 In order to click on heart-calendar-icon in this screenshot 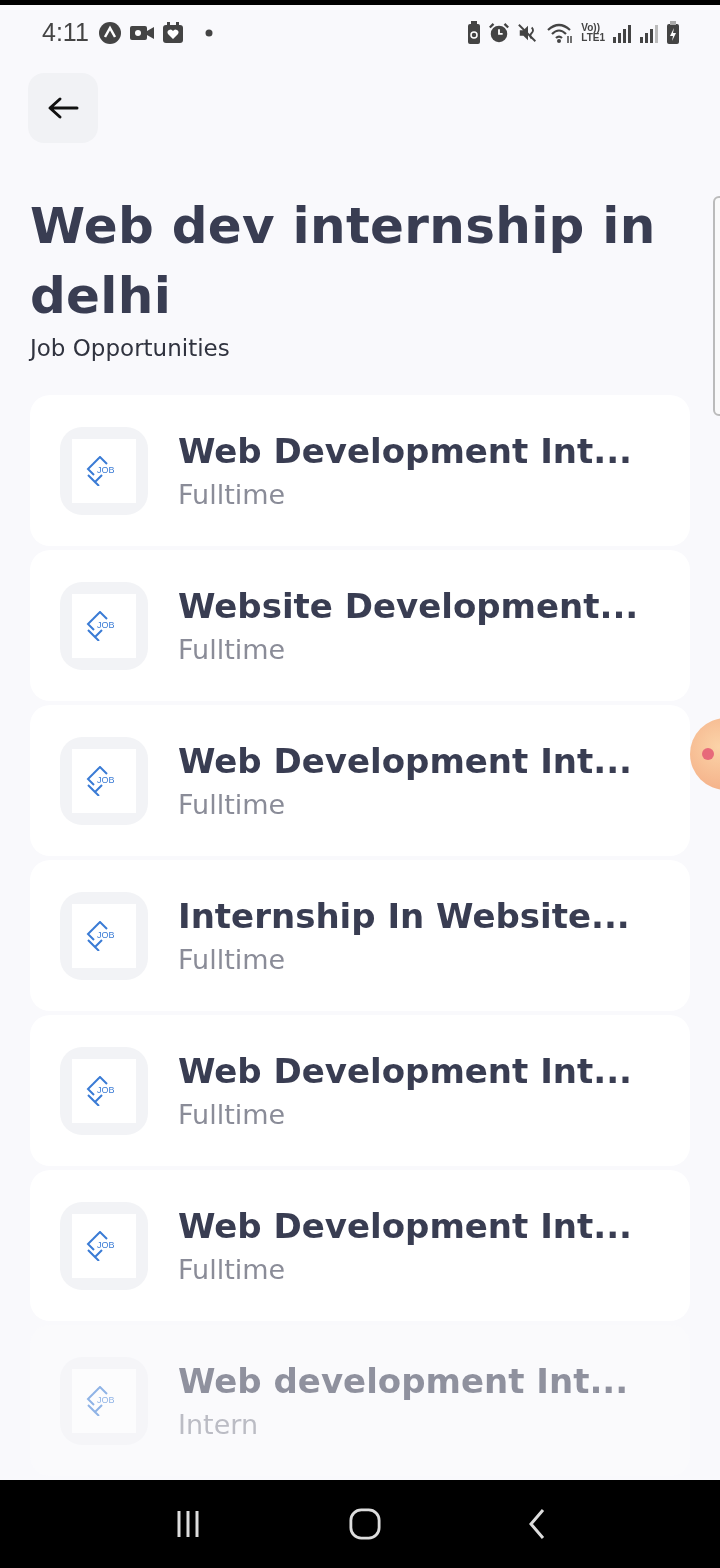, I will do `click(172, 32)`.